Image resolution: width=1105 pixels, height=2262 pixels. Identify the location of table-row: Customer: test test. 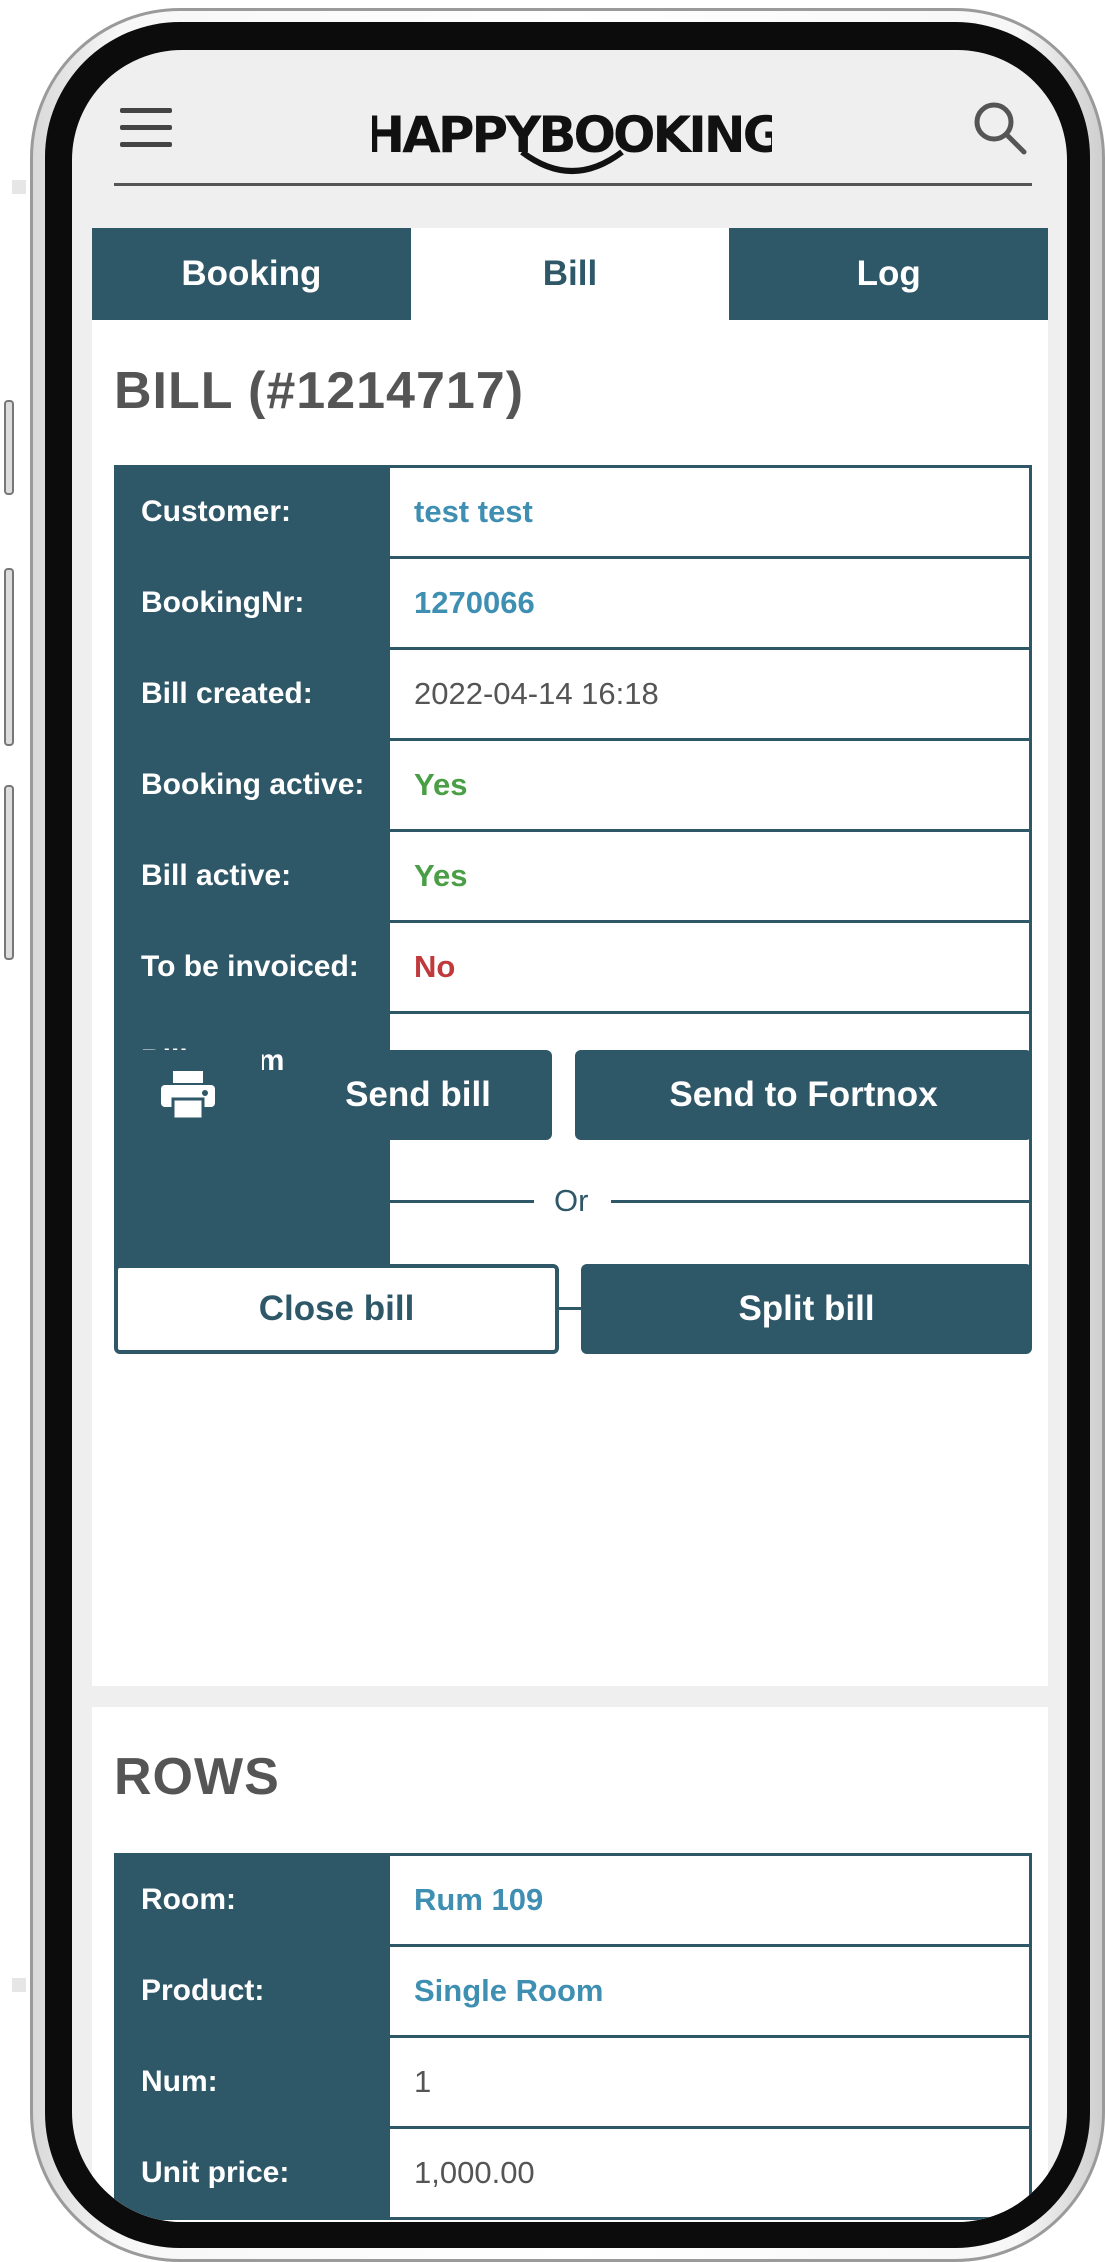
(573, 513).